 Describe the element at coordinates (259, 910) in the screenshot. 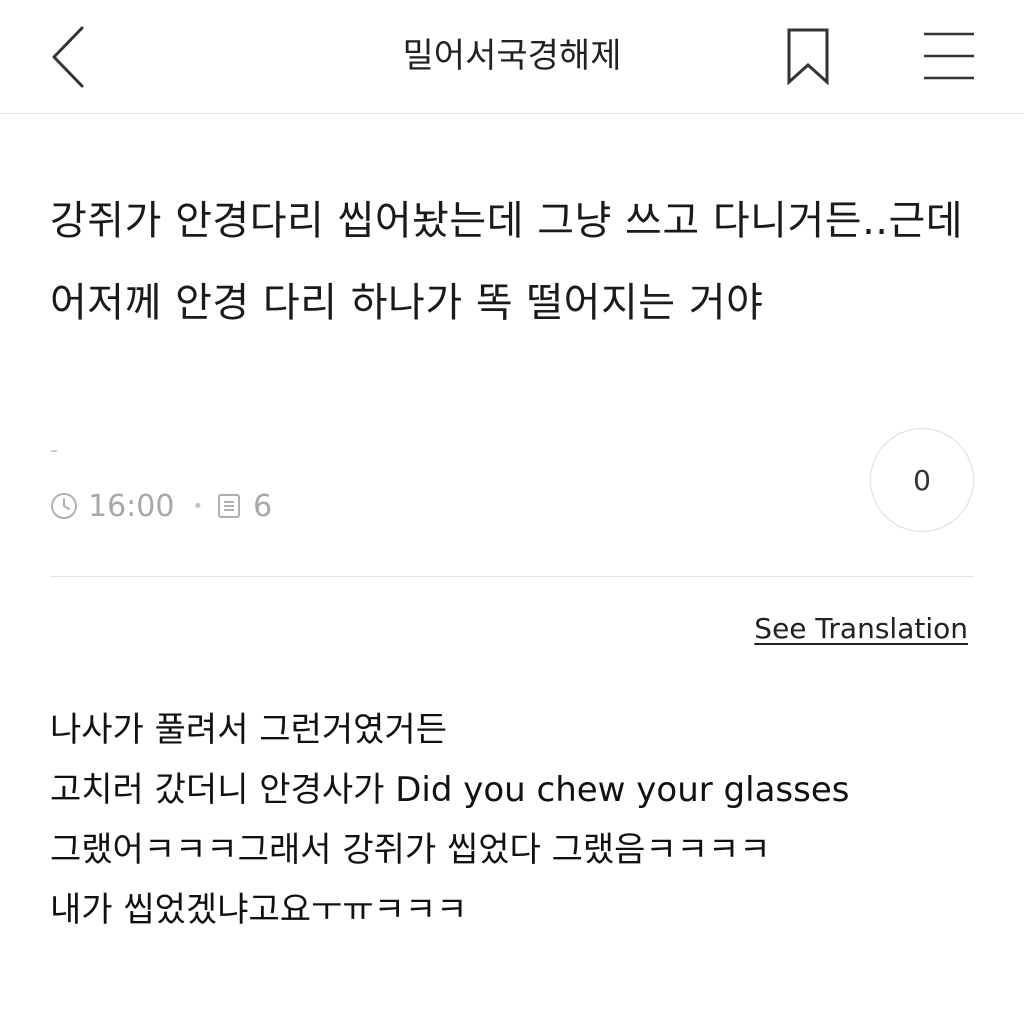

I see `post-body-line: 내가 씹었겠냐고요ㅜㅠㅋㅋㅋ` at that location.